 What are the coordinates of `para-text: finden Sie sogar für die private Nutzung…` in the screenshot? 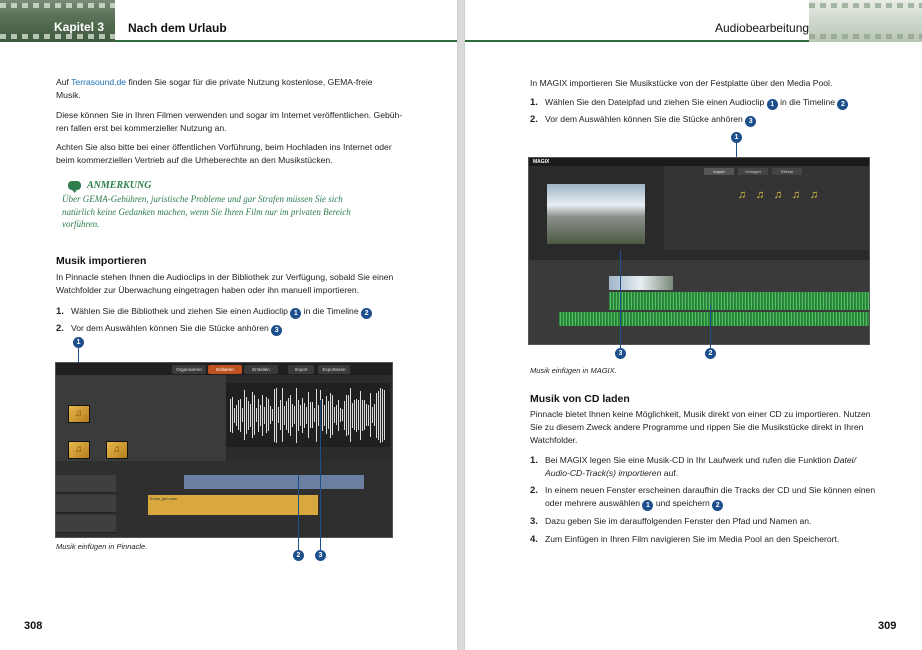 It's located at (249, 82).